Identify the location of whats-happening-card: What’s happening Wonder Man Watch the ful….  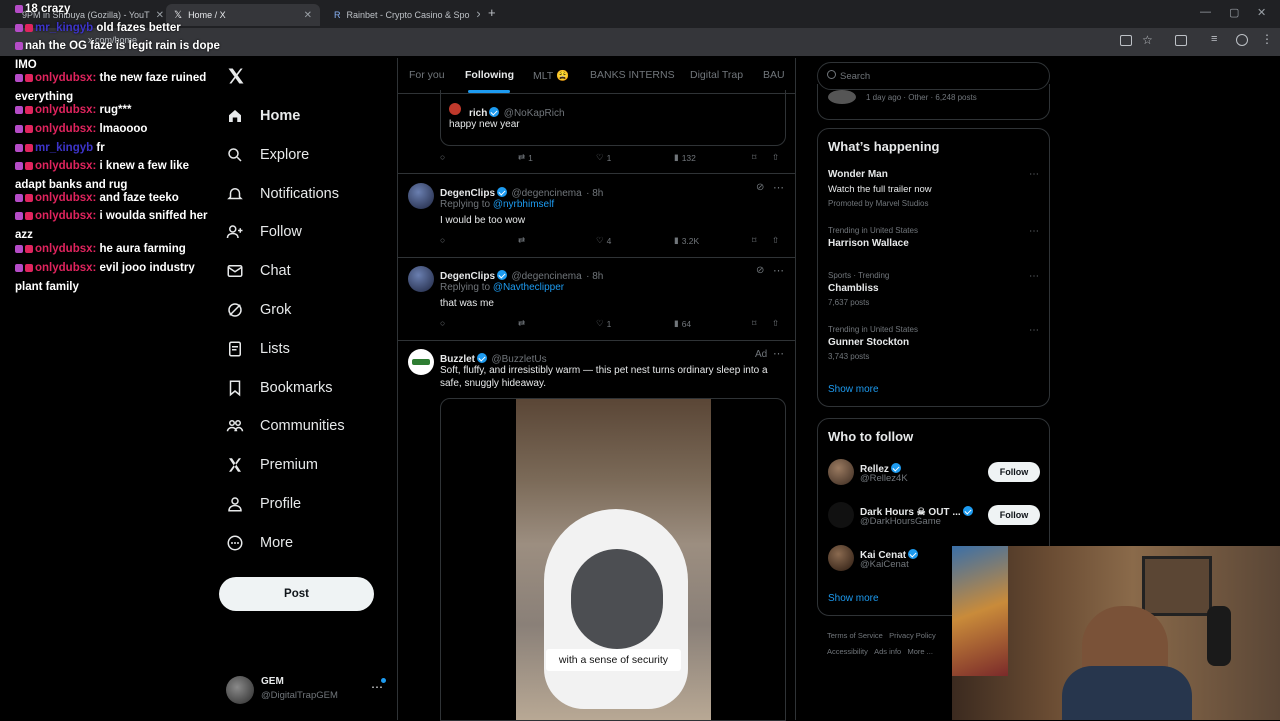
(933, 267).